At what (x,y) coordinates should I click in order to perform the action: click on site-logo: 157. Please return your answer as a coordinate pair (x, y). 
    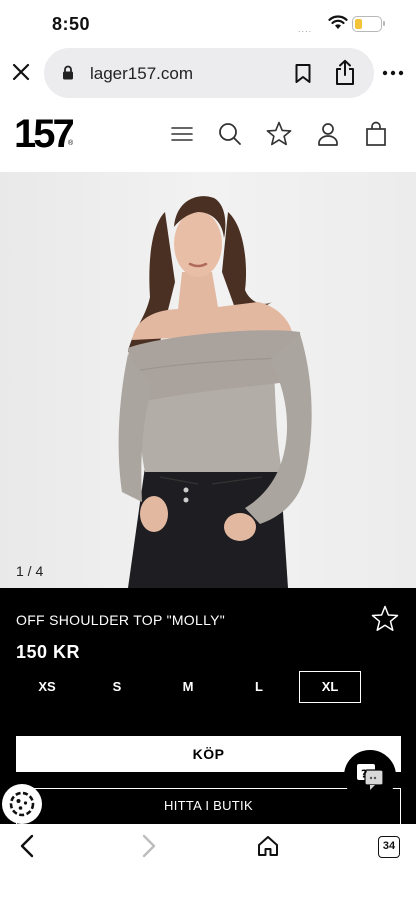
    Looking at the image, I should click on (44, 134).